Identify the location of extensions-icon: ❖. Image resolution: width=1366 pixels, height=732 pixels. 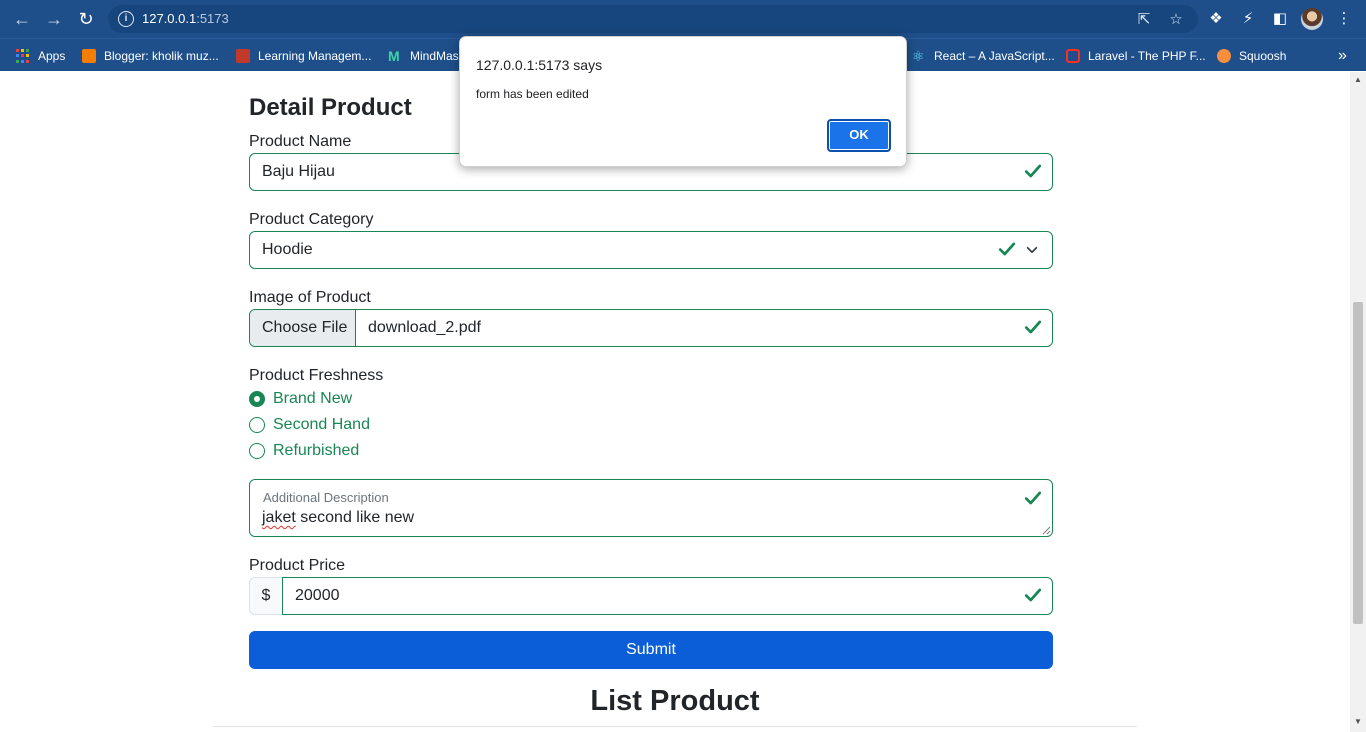
(1216, 19).